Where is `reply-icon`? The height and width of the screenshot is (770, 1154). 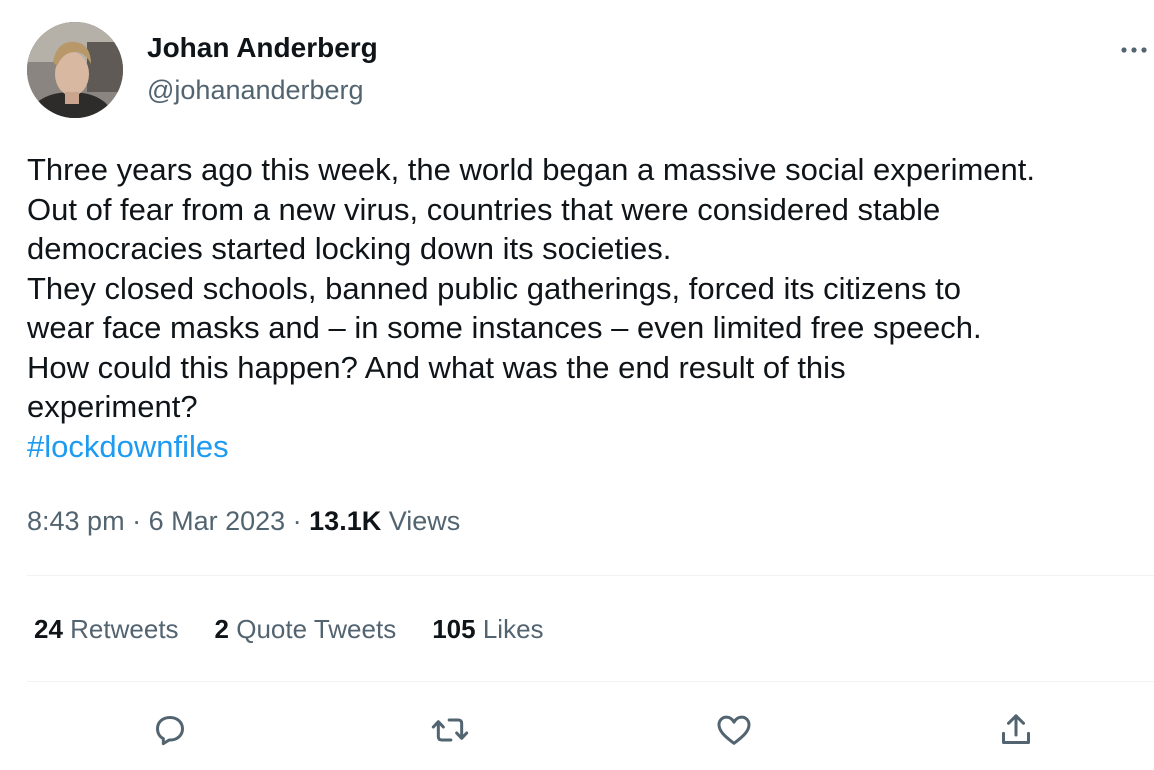 reply-icon is located at coordinates (170, 731).